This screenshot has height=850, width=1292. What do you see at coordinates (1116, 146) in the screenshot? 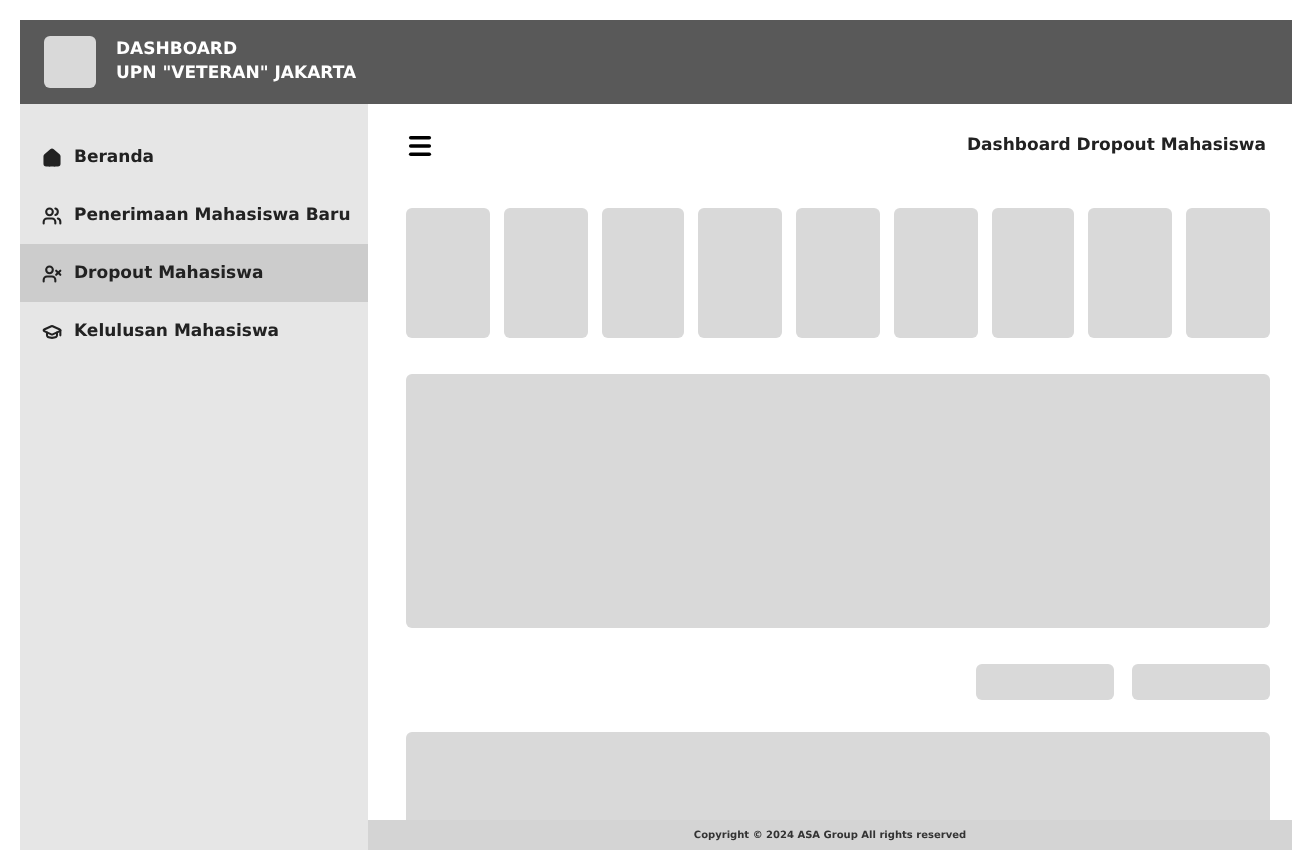
I see `page-title: Dashboard Dropout Mahasiswa` at bounding box center [1116, 146].